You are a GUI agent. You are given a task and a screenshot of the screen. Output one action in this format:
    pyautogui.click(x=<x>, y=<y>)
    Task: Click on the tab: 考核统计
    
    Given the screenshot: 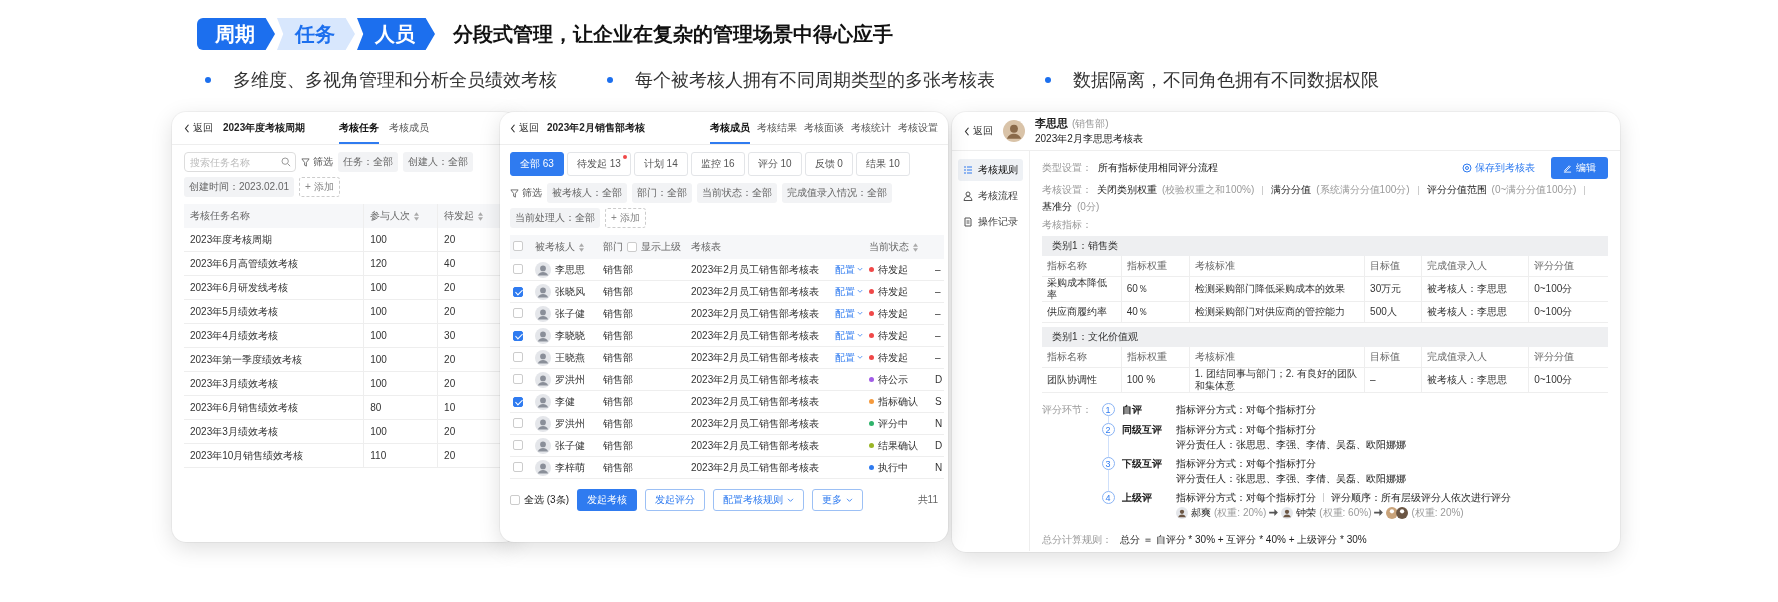 What is the action you would take?
    pyautogui.click(x=871, y=128)
    